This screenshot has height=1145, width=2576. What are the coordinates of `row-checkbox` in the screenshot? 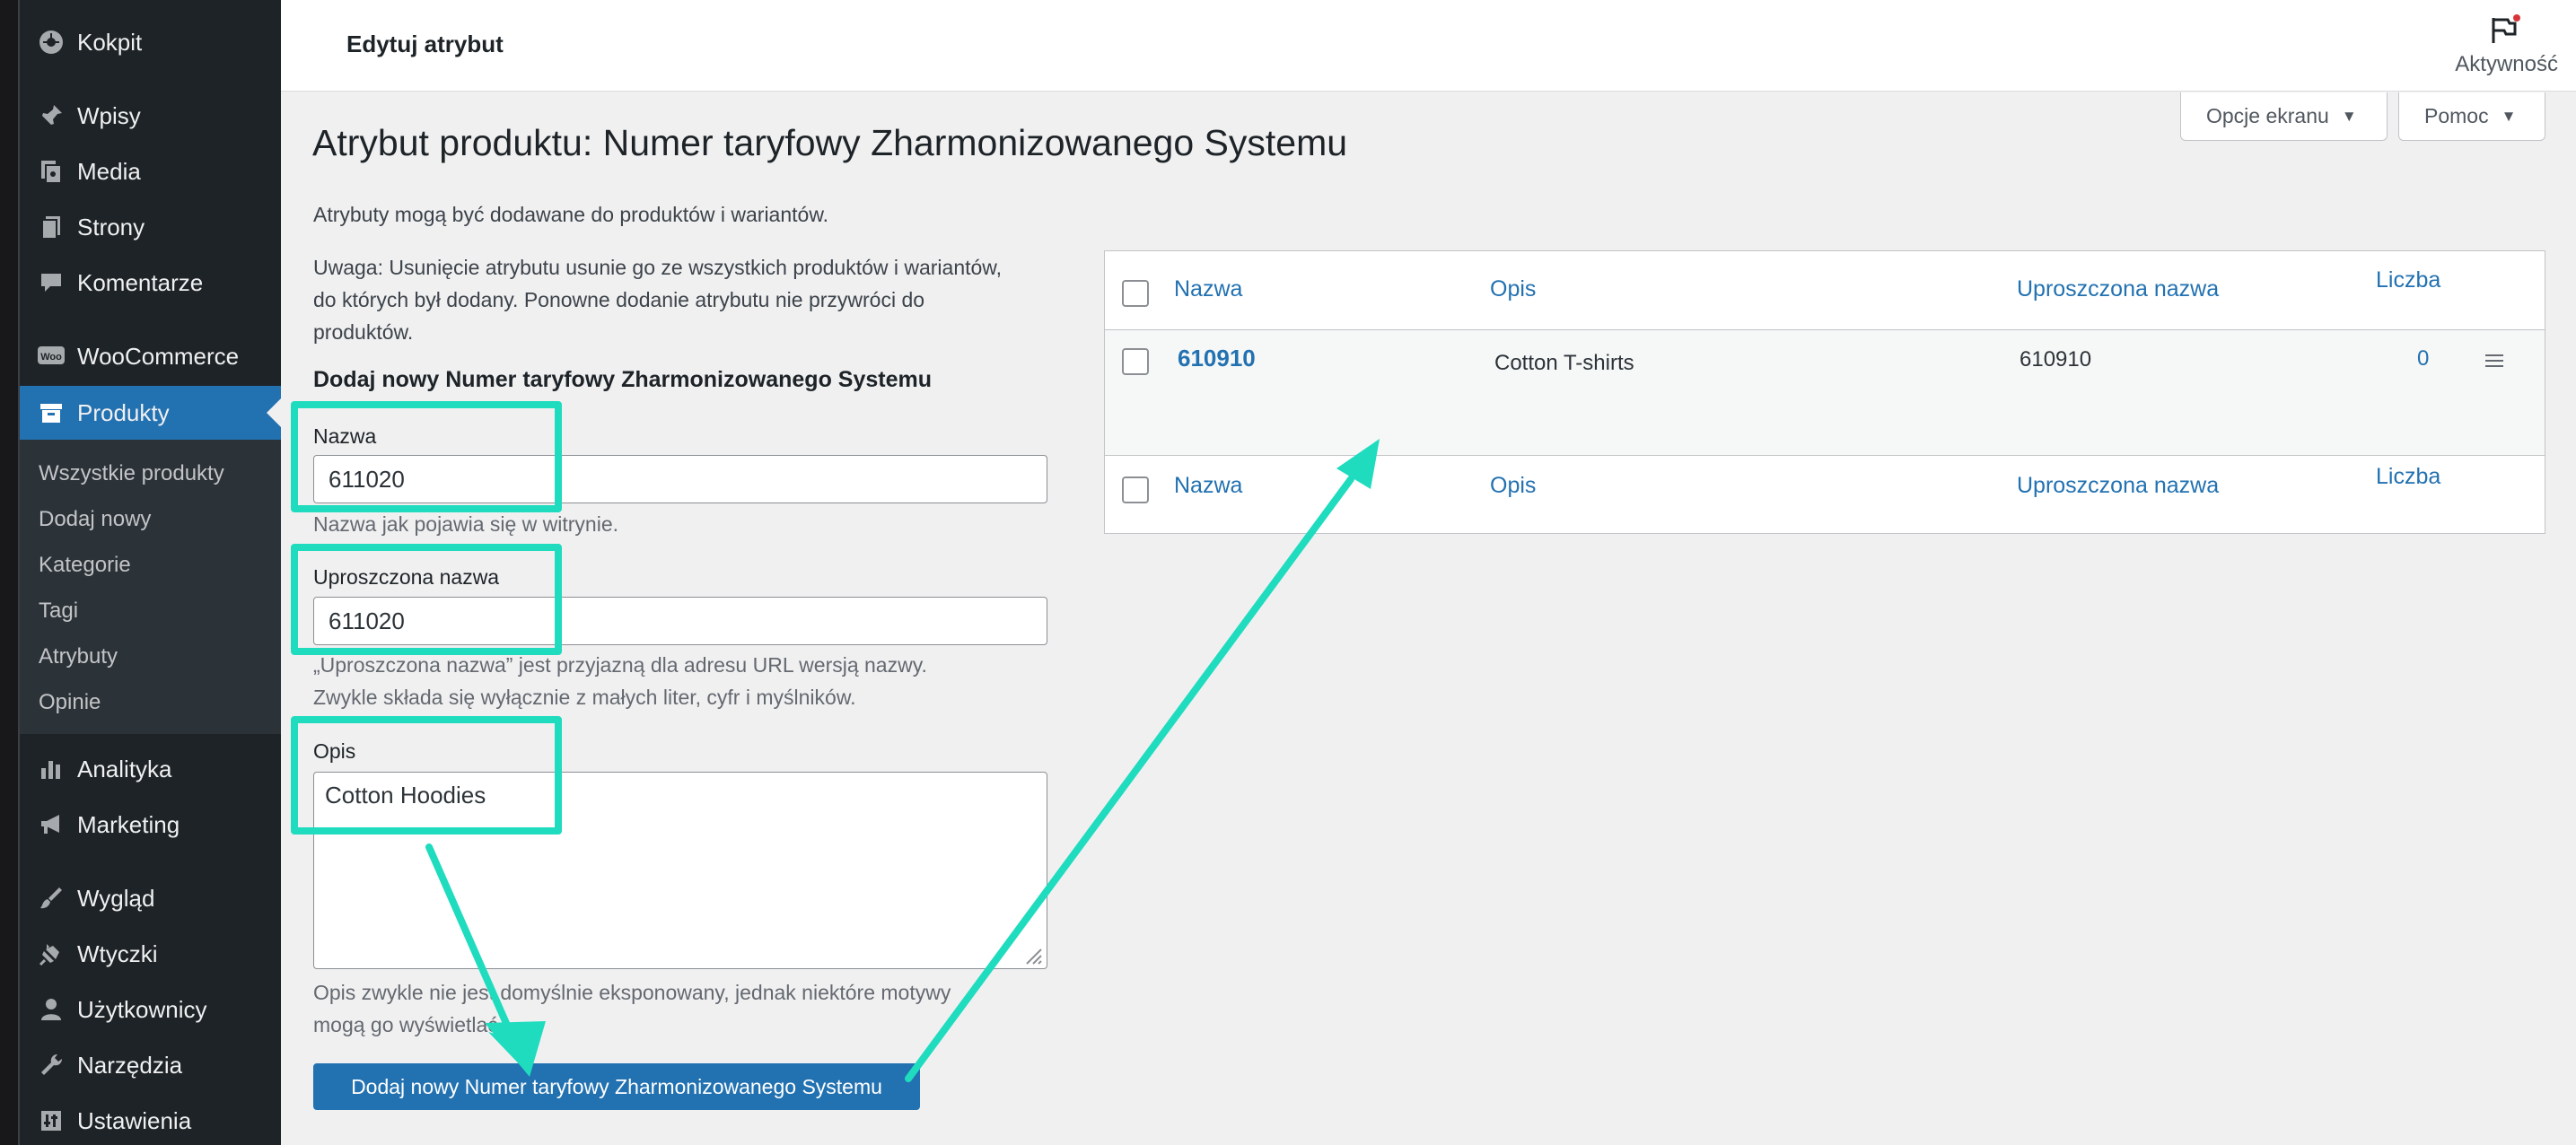 It's located at (1135, 361).